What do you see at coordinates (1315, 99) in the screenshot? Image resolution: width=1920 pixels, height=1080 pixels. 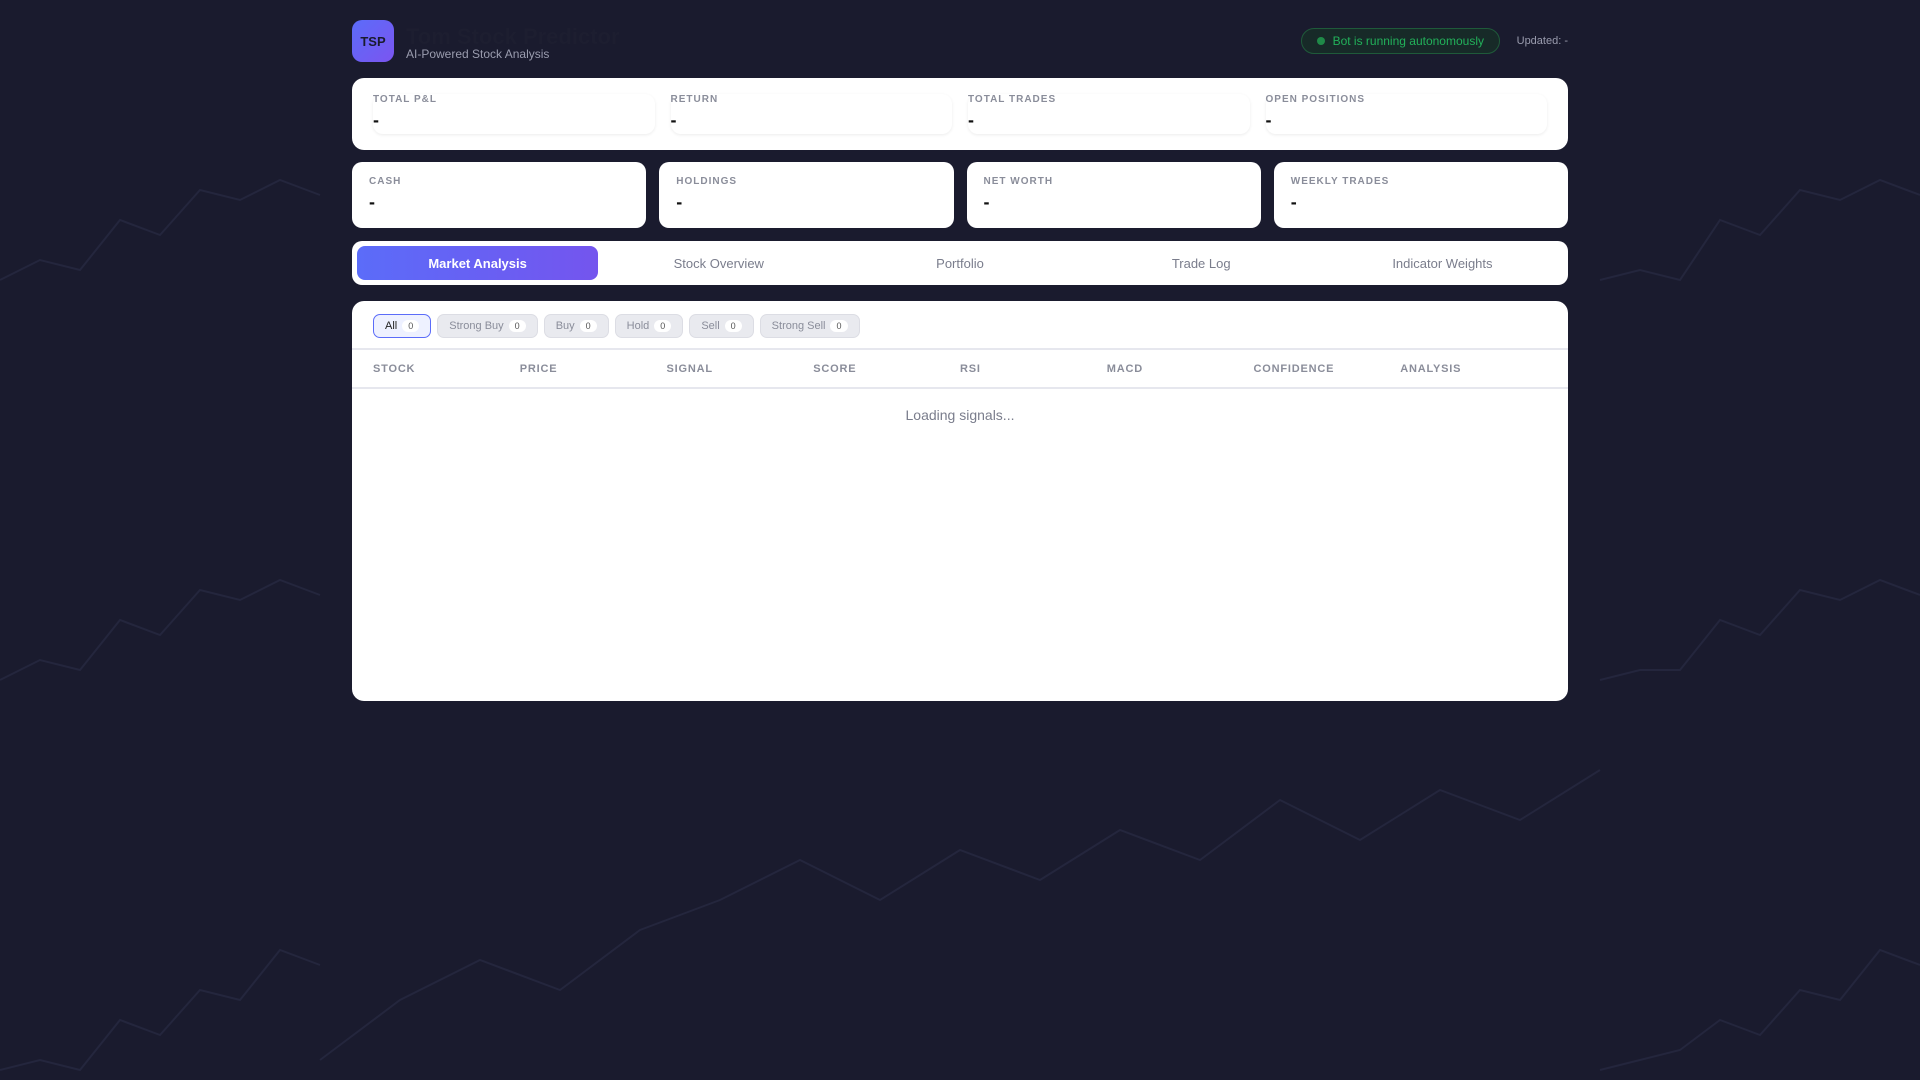 I see `stat-label: OPEN POSITIONS` at bounding box center [1315, 99].